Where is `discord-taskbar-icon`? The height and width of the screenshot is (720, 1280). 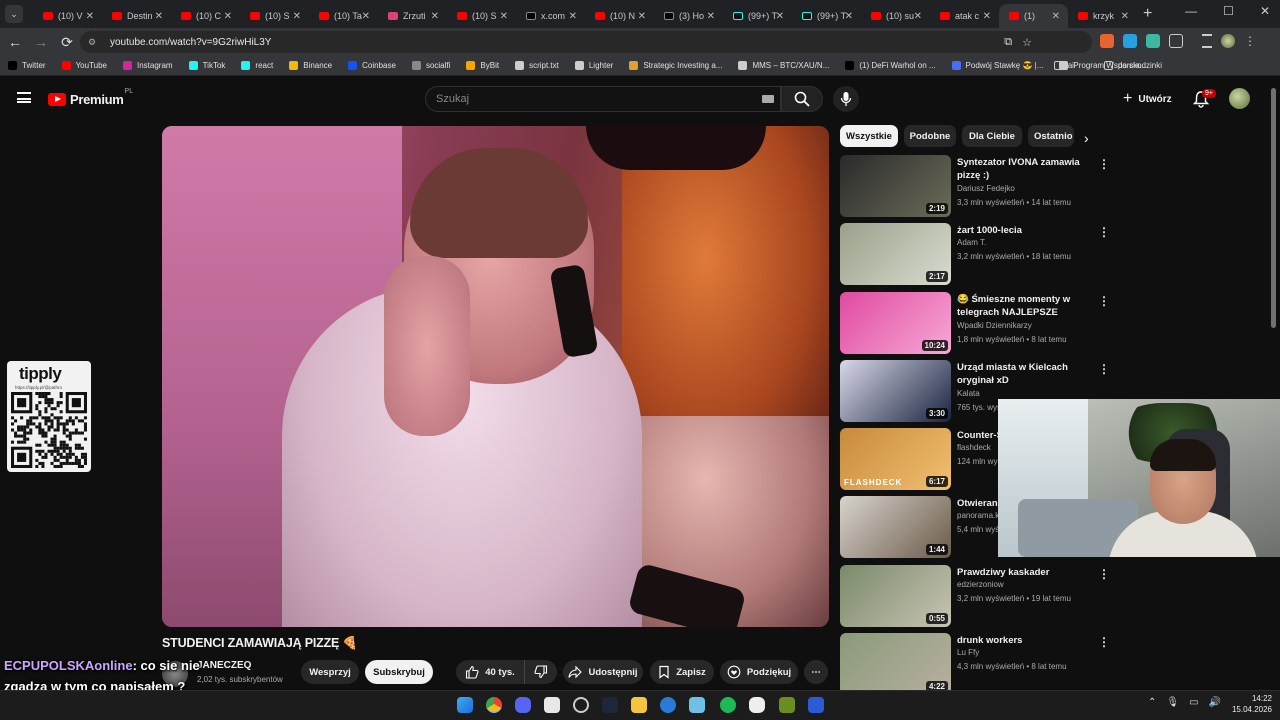
discord-taskbar-icon is located at coordinates (523, 705).